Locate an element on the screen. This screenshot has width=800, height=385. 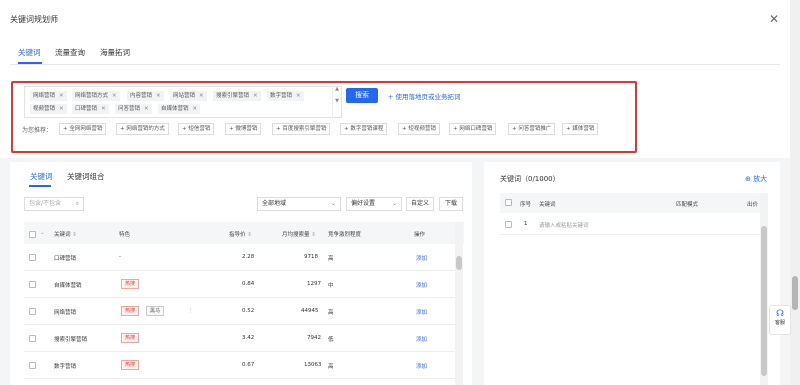
col-volume: 月均搜索量 ⇕ is located at coordinates (299, 234).